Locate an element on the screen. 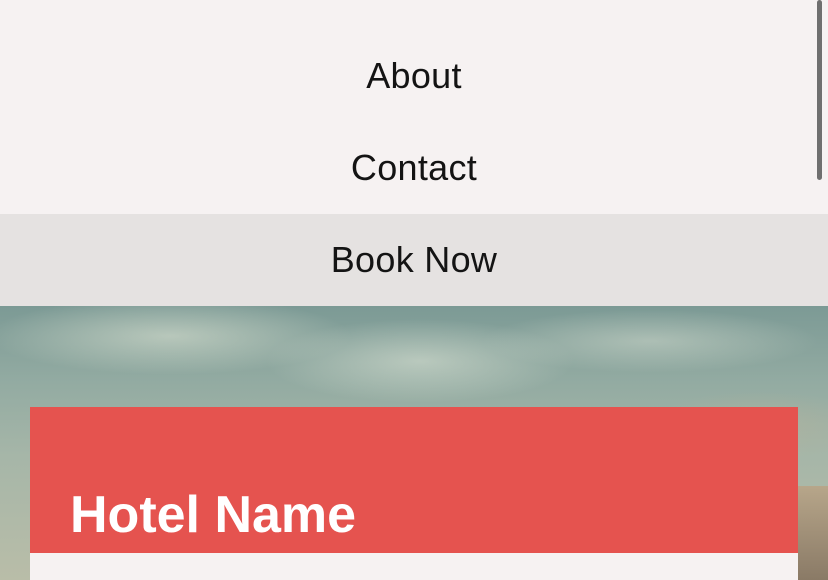 The image size is (828, 580). menu-item-book-now-label: Book Now is located at coordinates (414, 259).